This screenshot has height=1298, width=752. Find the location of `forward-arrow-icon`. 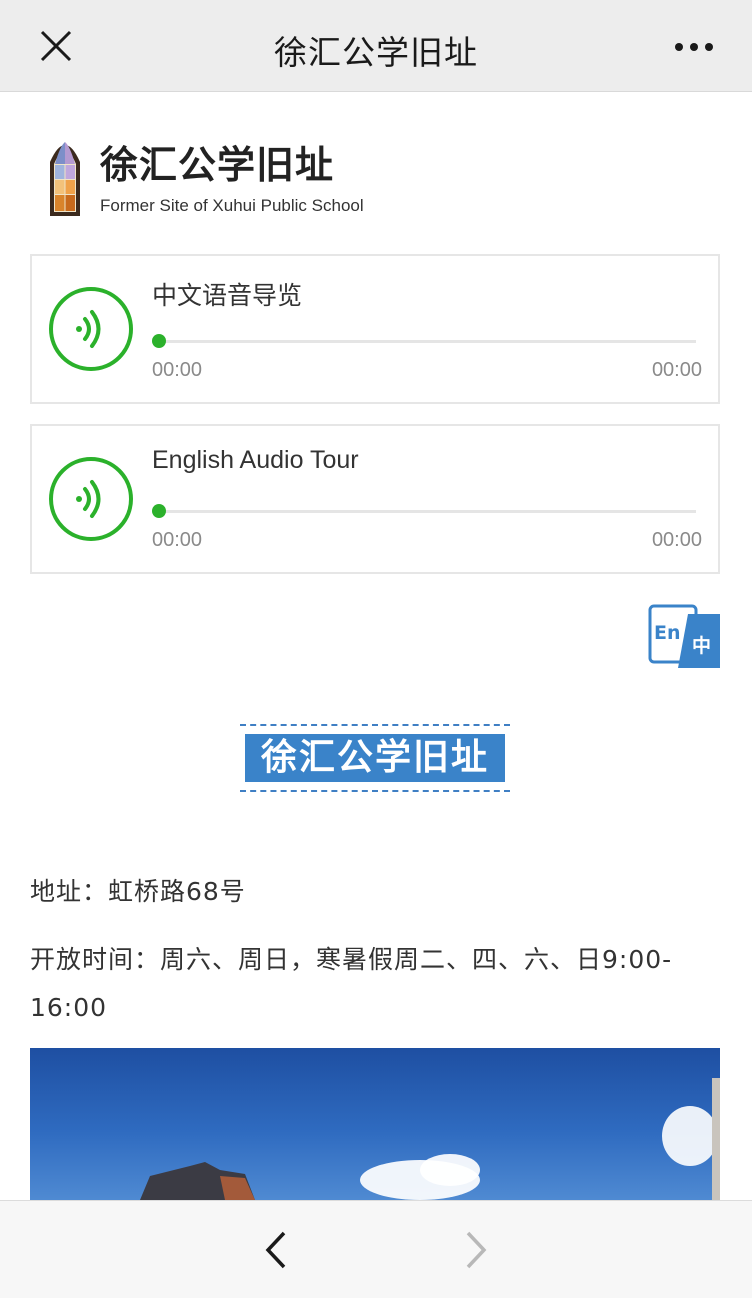

forward-arrow-icon is located at coordinates (476, 1250).